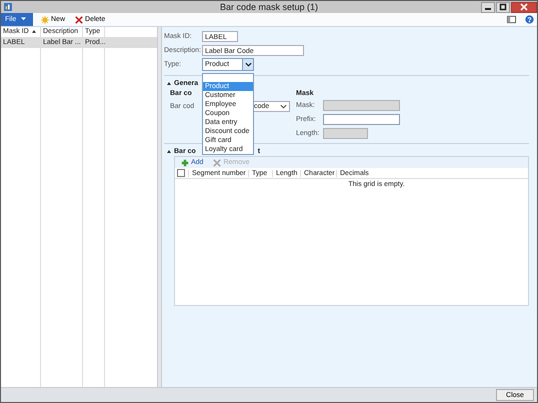  I want to click on close-button, so click(524, 7).